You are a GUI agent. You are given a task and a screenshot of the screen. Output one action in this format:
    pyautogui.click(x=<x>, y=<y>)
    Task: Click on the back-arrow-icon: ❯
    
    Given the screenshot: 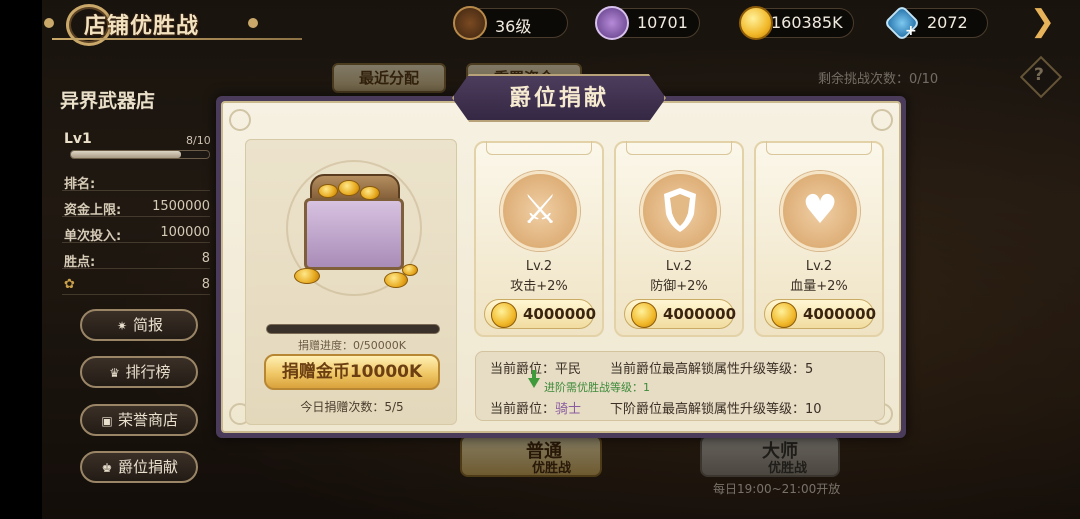 What is the action you would take?
    pyautogui.click(x=1050, y=22)
    